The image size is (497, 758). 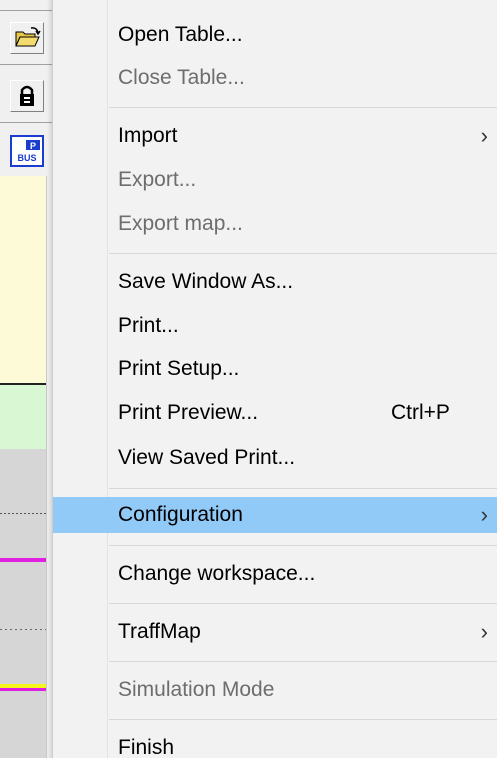 What do you see at coordinates (23, 417) in the screenshot?
I see `map-region-green` at bounding box center [23, 417].